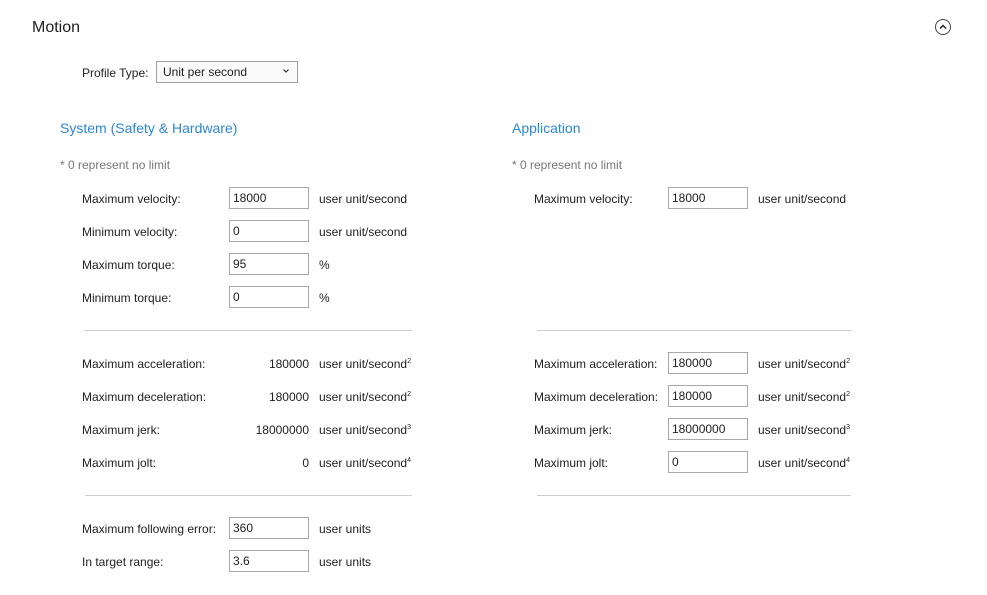  What do you see at coordinates (708, 396) in the screenshot?
I see `app-max-deceleration-input` at bounding box center [708, 396].